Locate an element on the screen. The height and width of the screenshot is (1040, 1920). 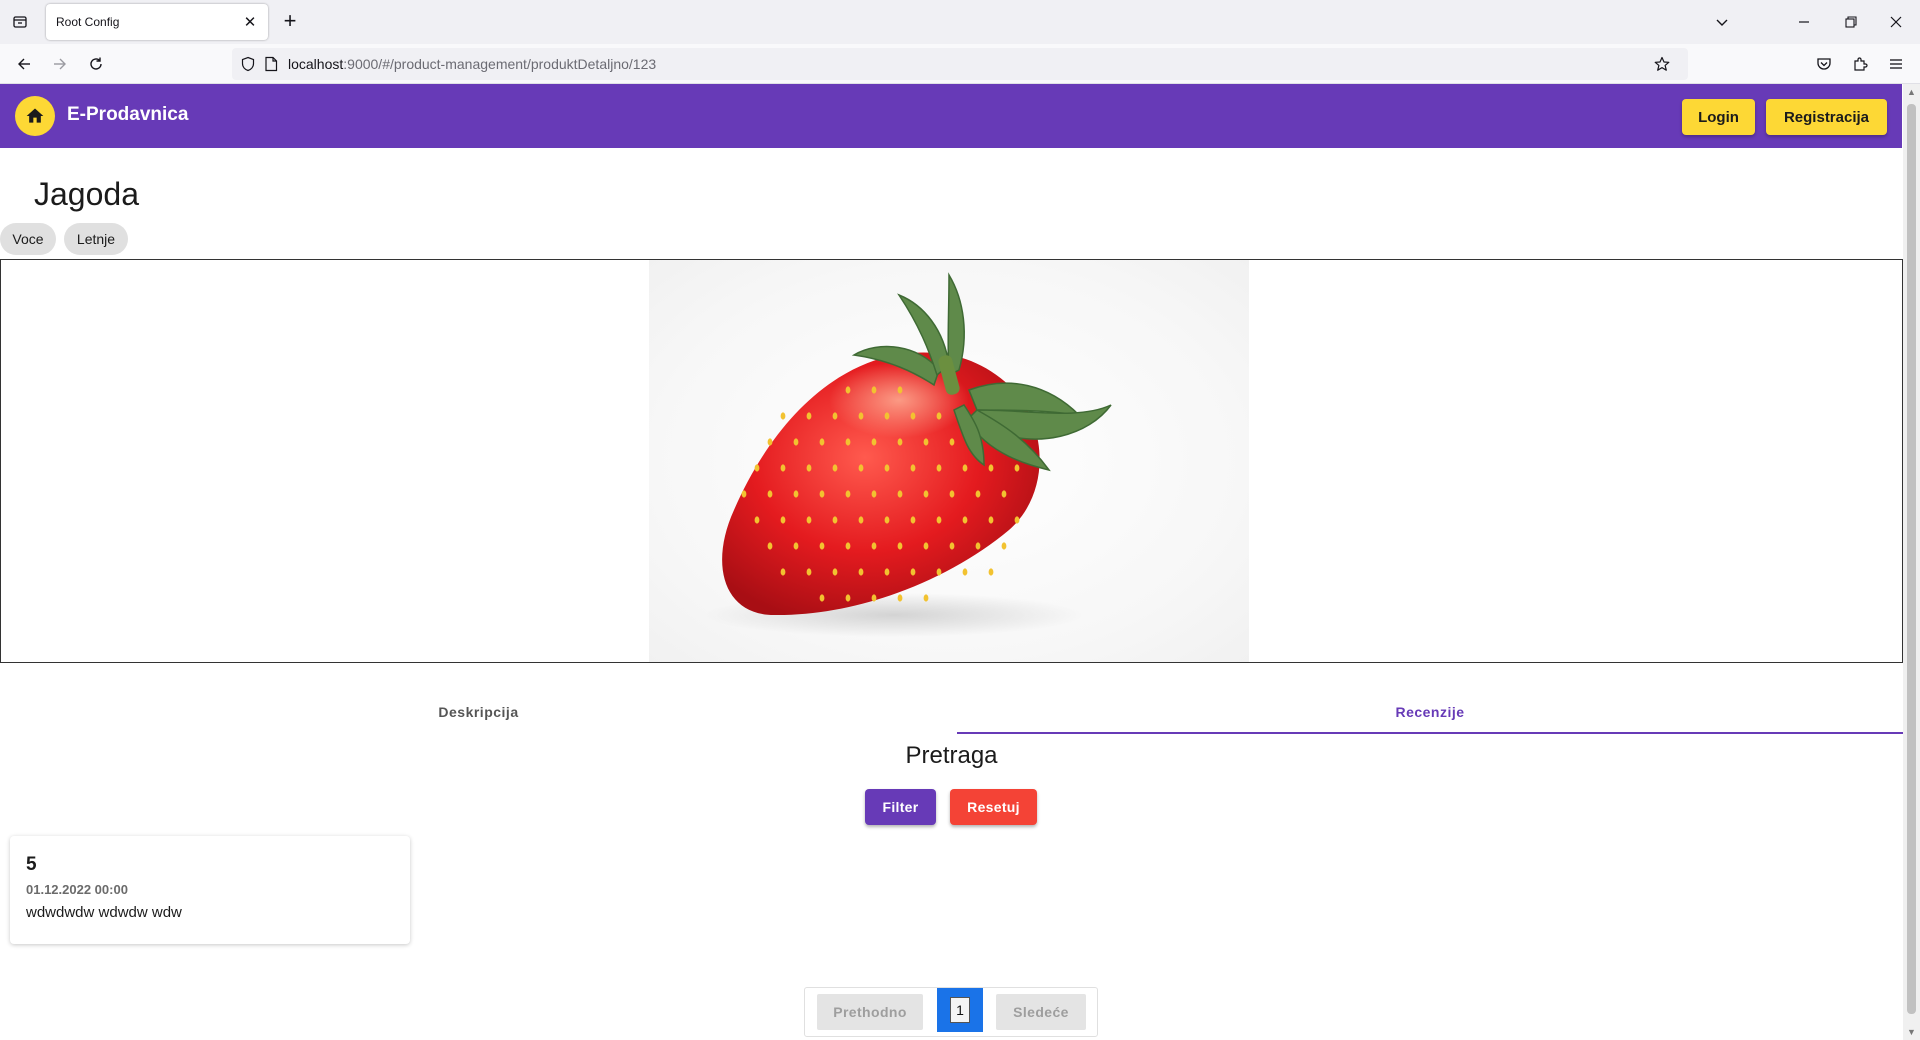
shield-icon is located at coordinates (248, 64).